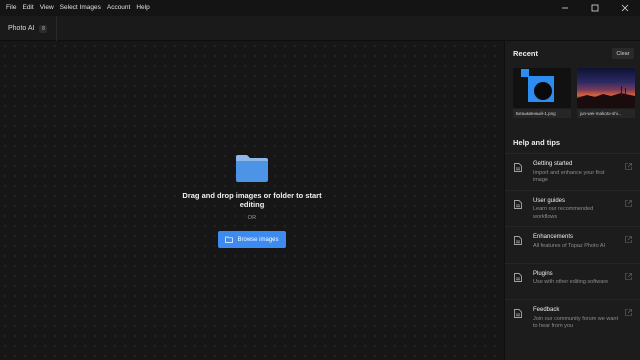 This screenshot has width=640, height=360. I want to click on menu-file: File, so click(8, 8).